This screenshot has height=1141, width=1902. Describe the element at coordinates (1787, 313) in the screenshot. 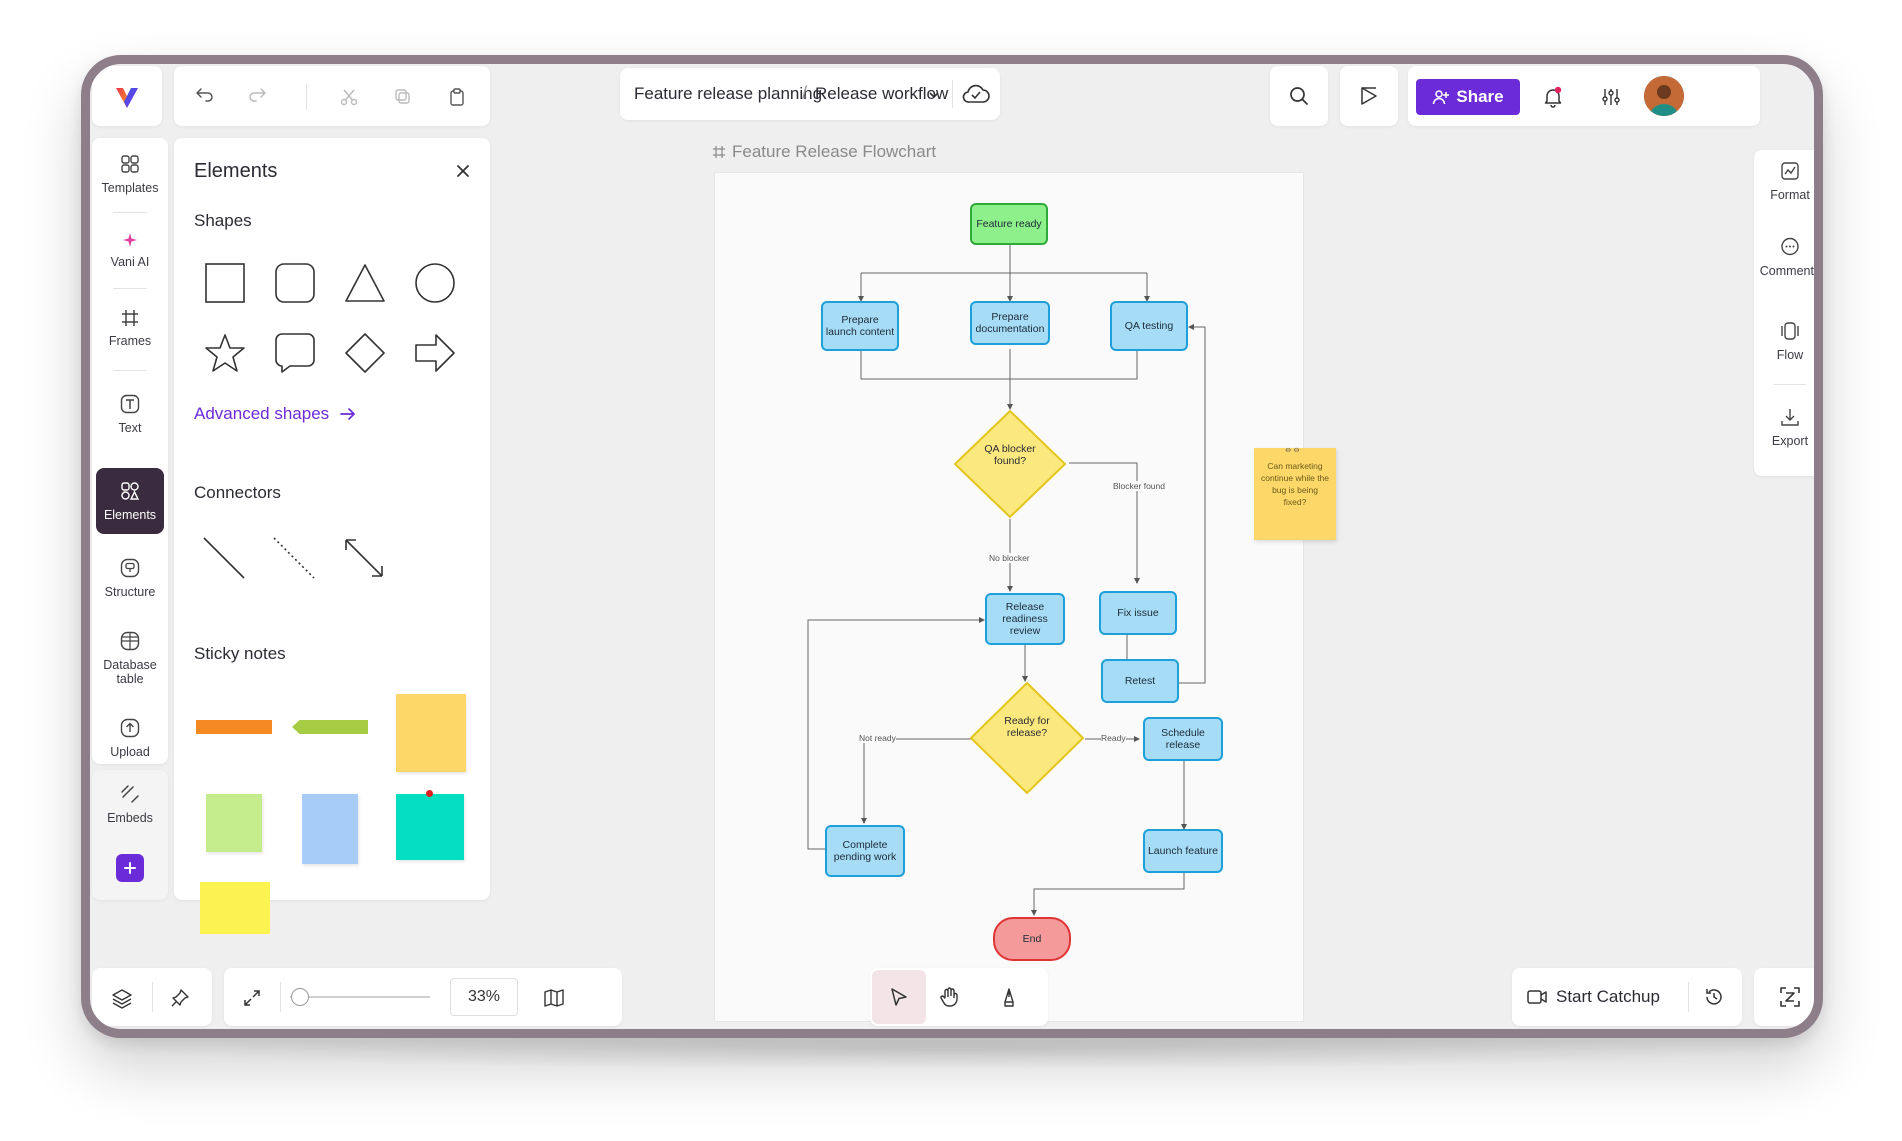

I see `right-panel: Format Comments Flow Export` at that location.